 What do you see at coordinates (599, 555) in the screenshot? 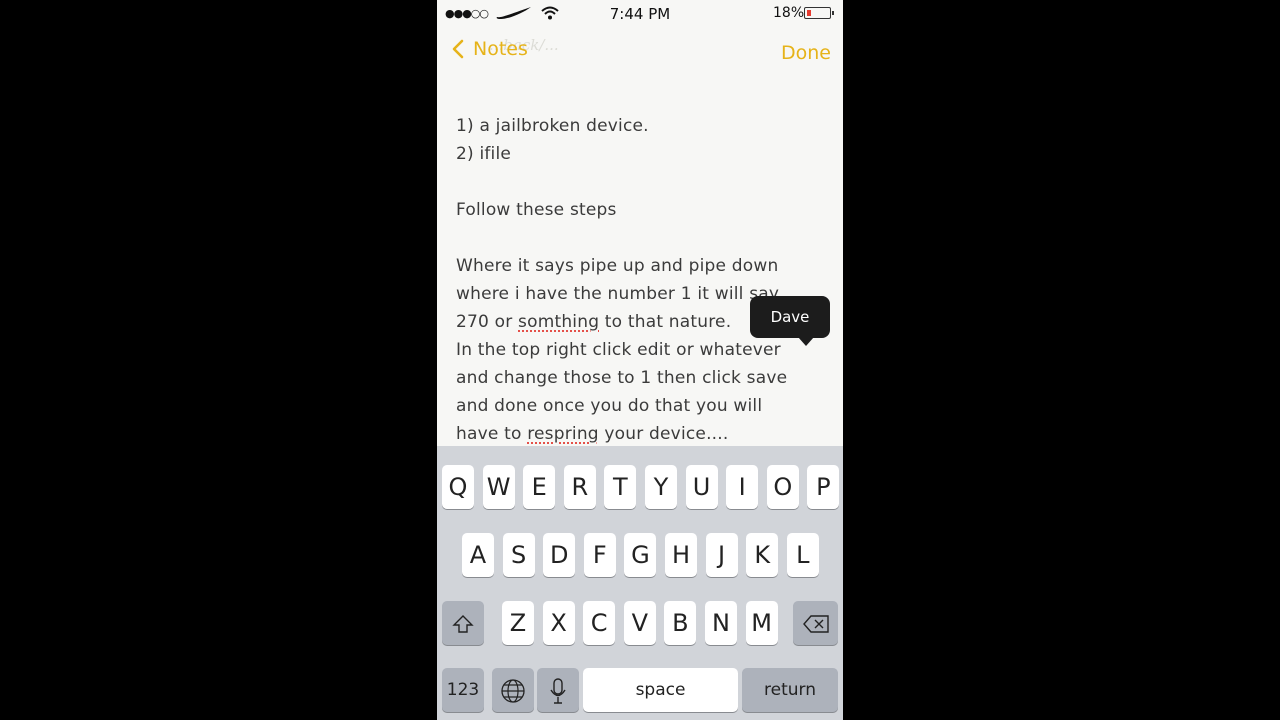
I see `key-f: F` at bounding box center [599, 555].